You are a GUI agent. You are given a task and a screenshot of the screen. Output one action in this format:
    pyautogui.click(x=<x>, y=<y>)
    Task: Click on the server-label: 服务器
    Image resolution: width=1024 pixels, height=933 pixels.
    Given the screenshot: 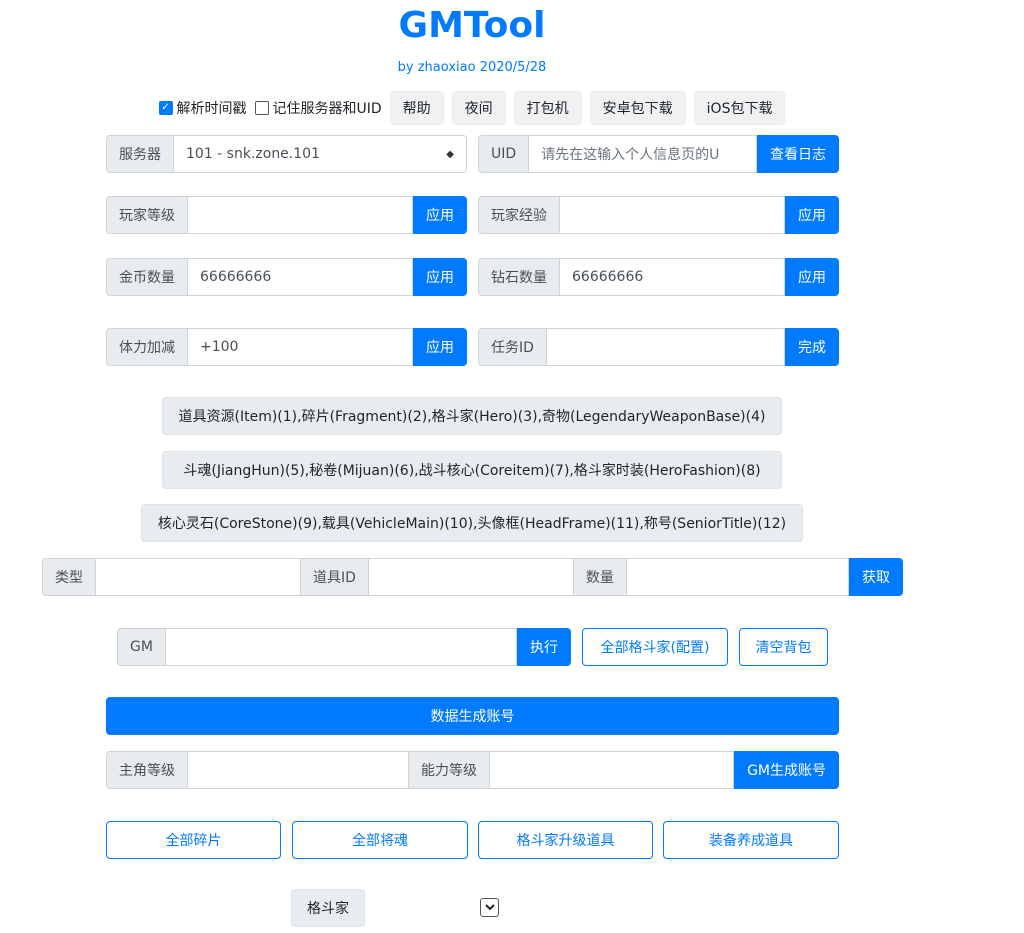 What is the action you would take?
    pyautogui.click(x=140, y=154)
    